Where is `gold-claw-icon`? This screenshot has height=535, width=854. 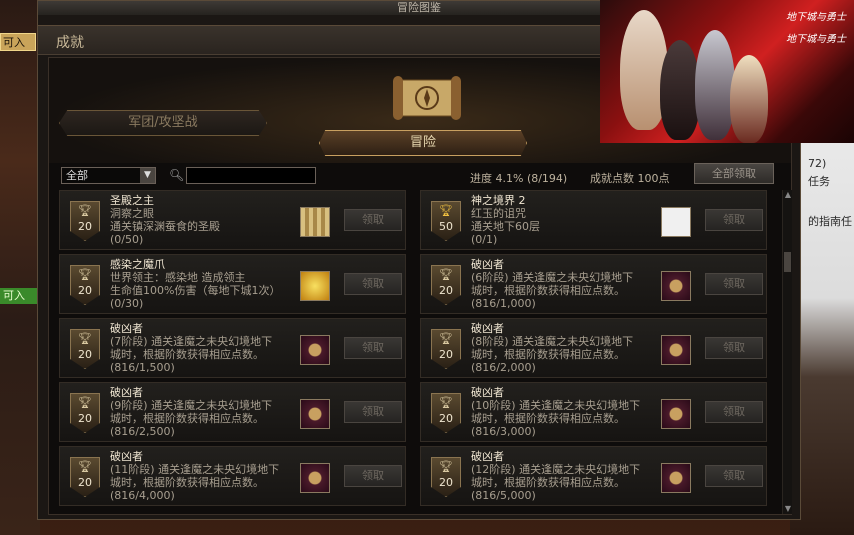 gold-claw-icon is located at coordinates (315, 286).